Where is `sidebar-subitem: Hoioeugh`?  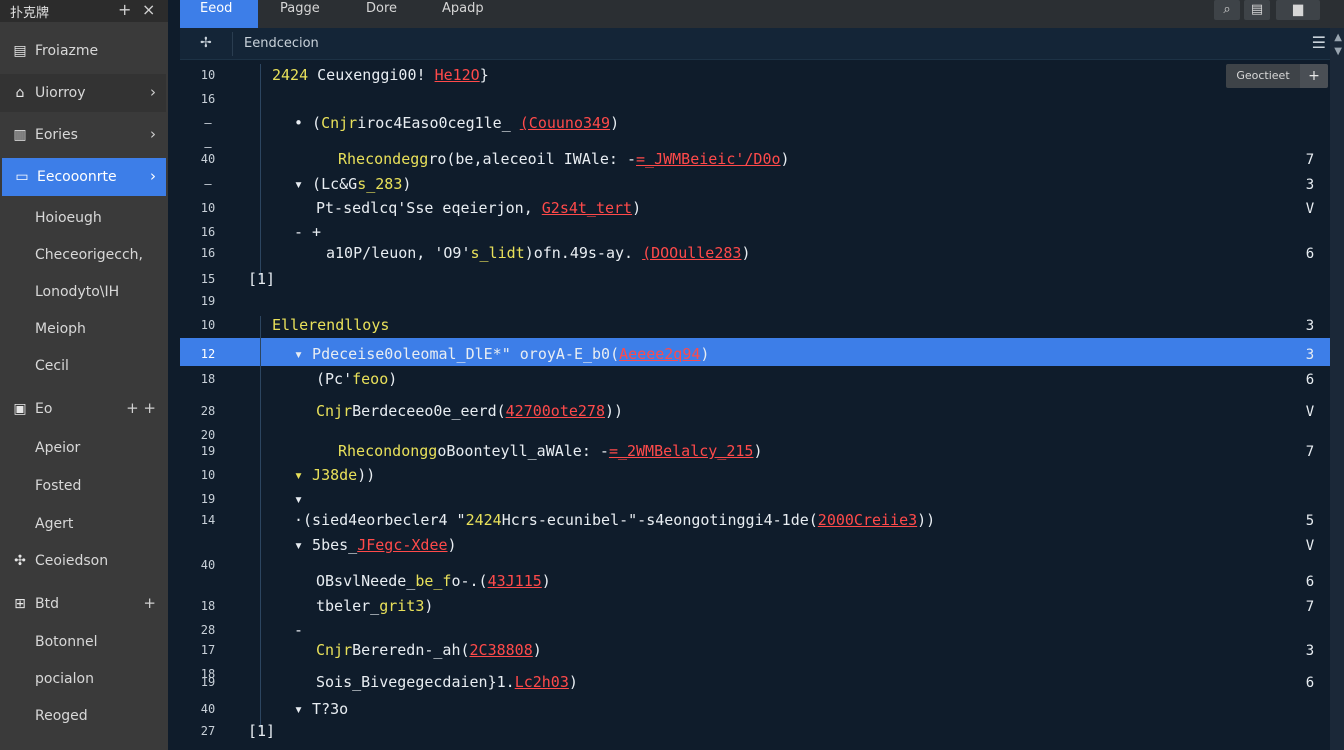
sidebar-subitem: Hoioeugh is located at coordinates (83, 218).